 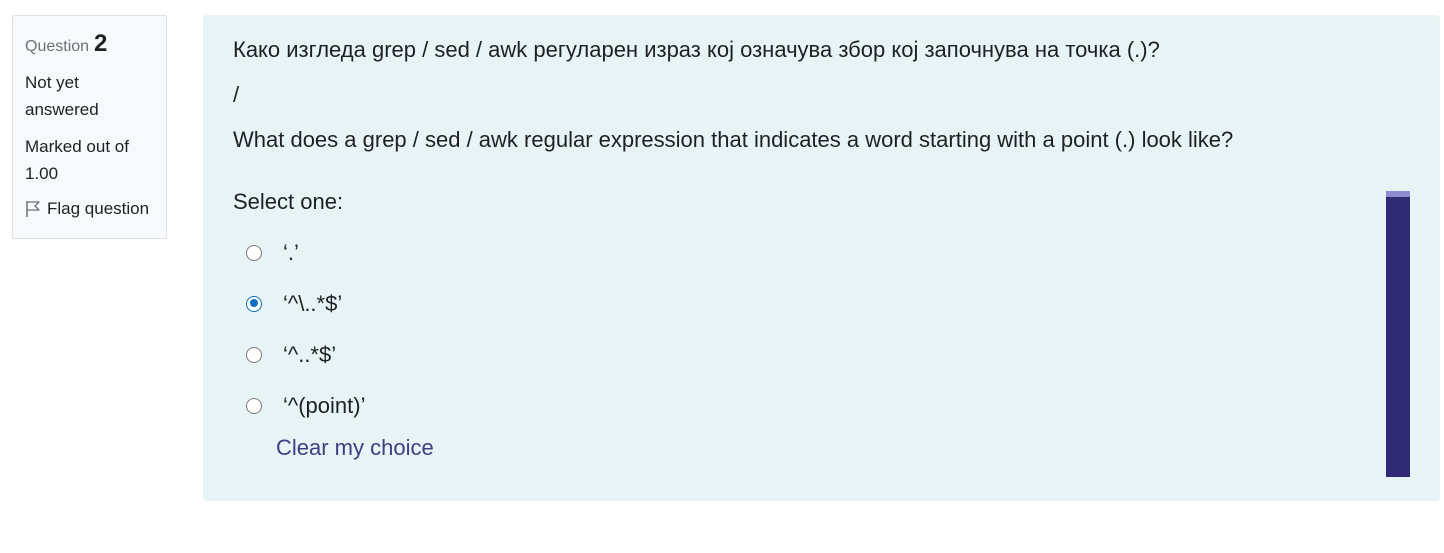 I want to click on question-number: 2, so click(x=101, y=43).